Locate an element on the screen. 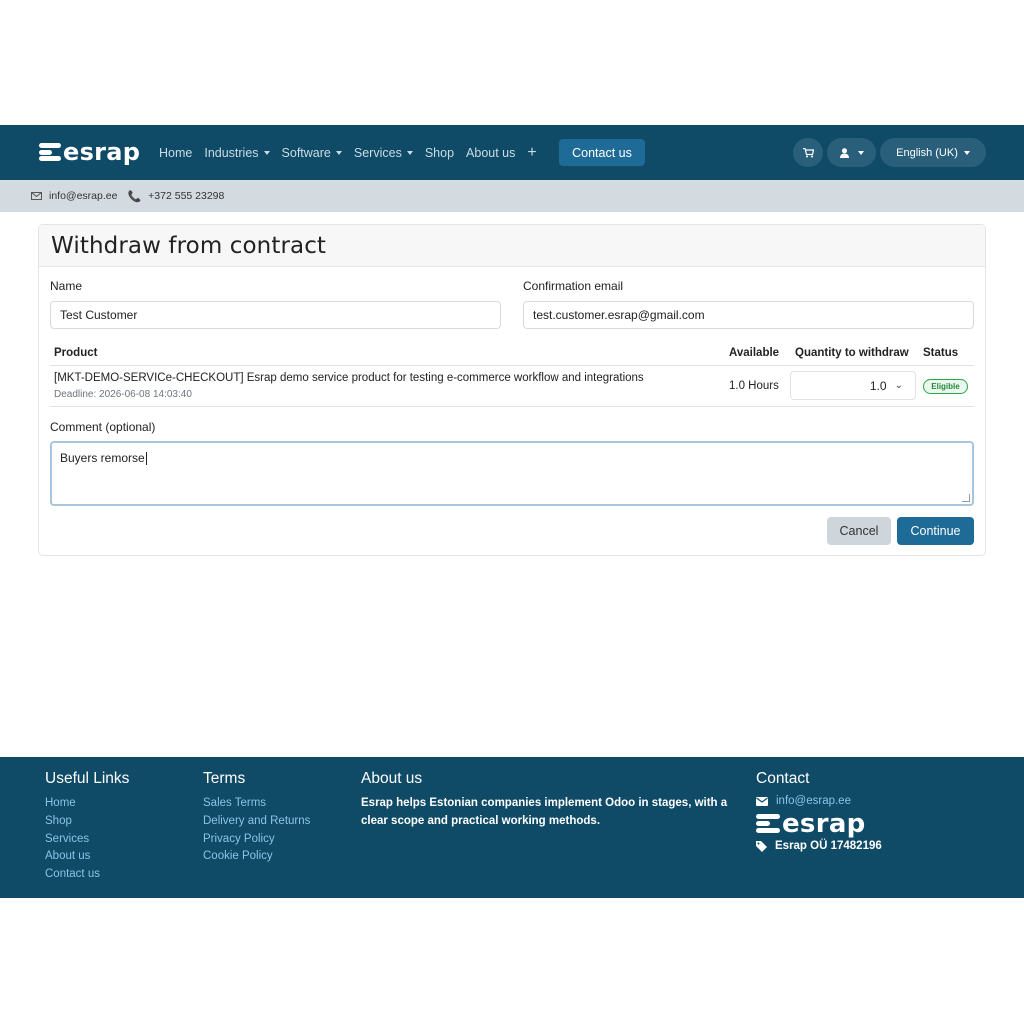 This screenshot has height=1024, width=1024. footer-heading-useful-links: Useful Links is located at coordinates (87, 778).